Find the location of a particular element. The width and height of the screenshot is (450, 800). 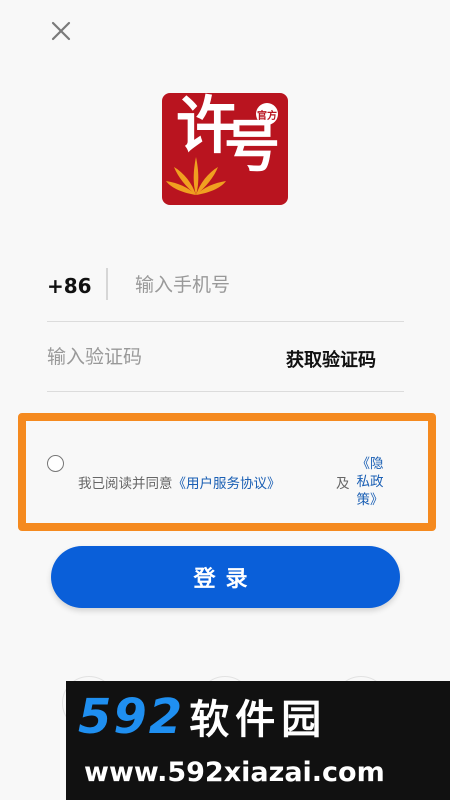

phone-input is located at coordinates (265, 285).